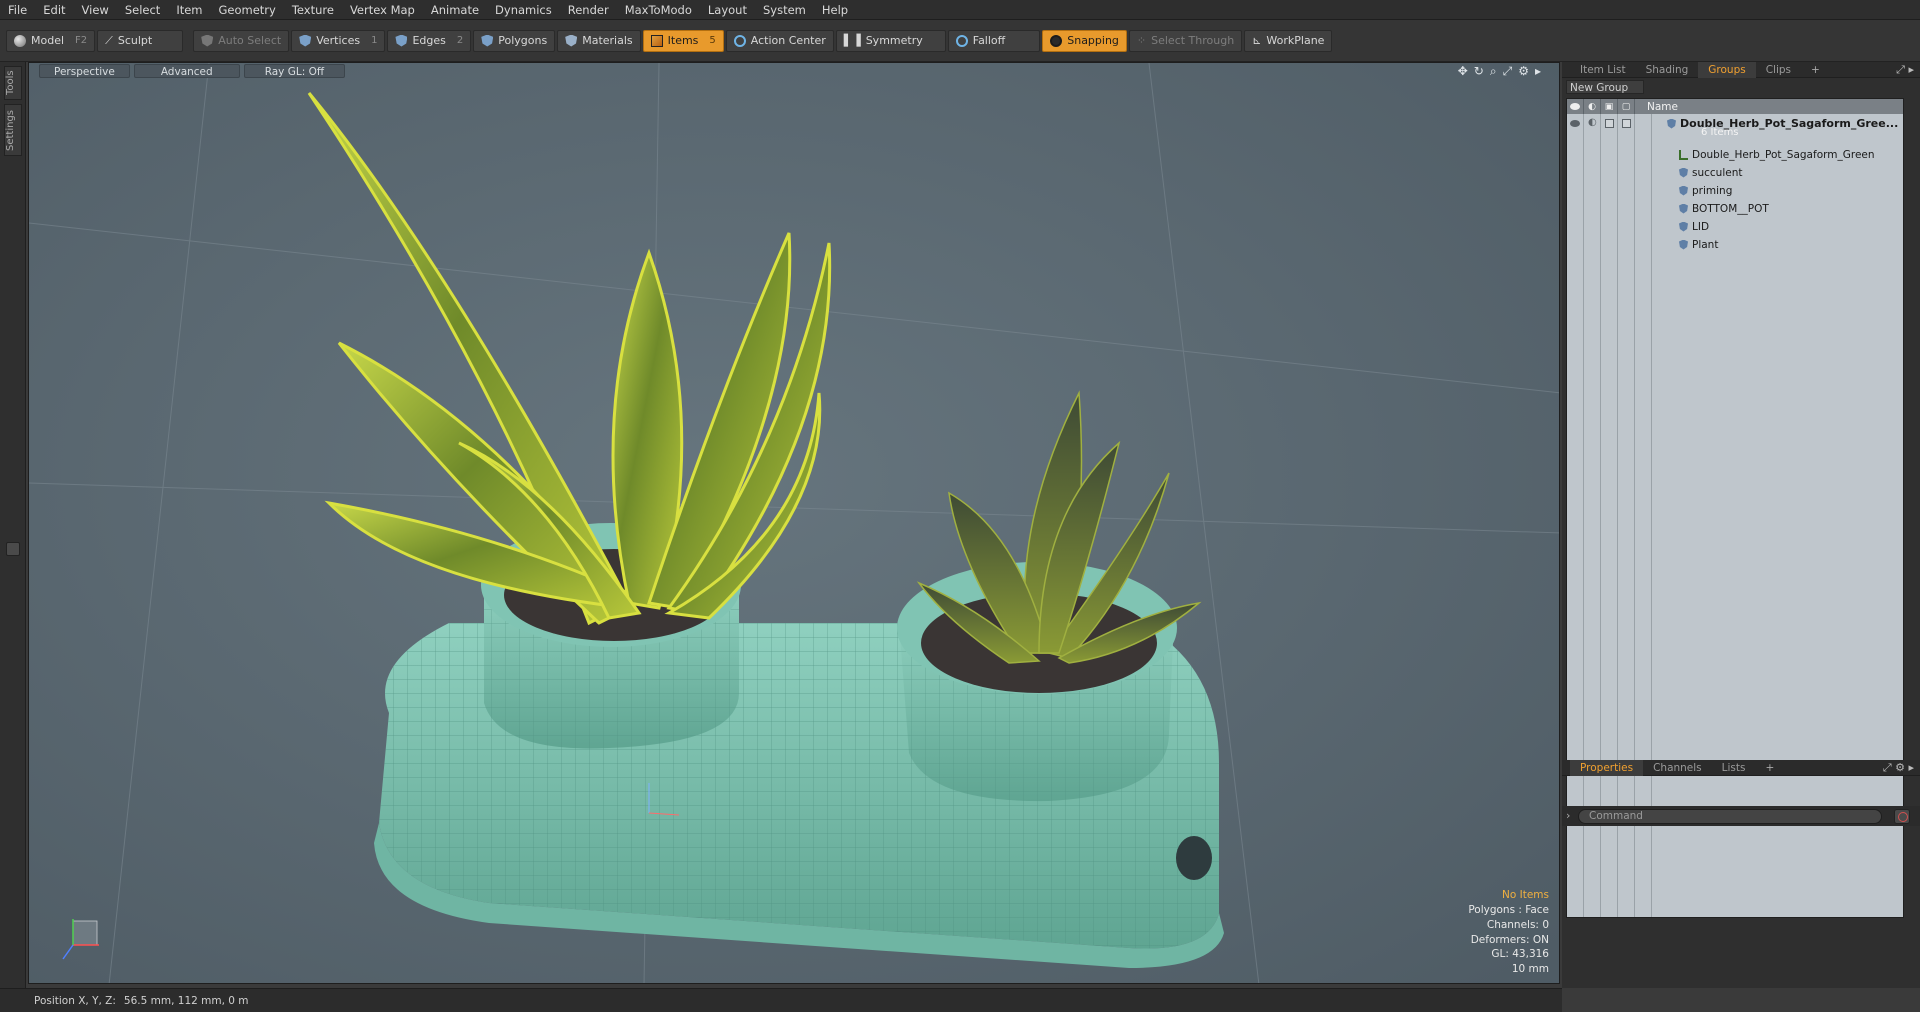 The width and height of the screenshot is (1920, 1012). I want to click on render-column-icon: ◐, so click(1592, 106).